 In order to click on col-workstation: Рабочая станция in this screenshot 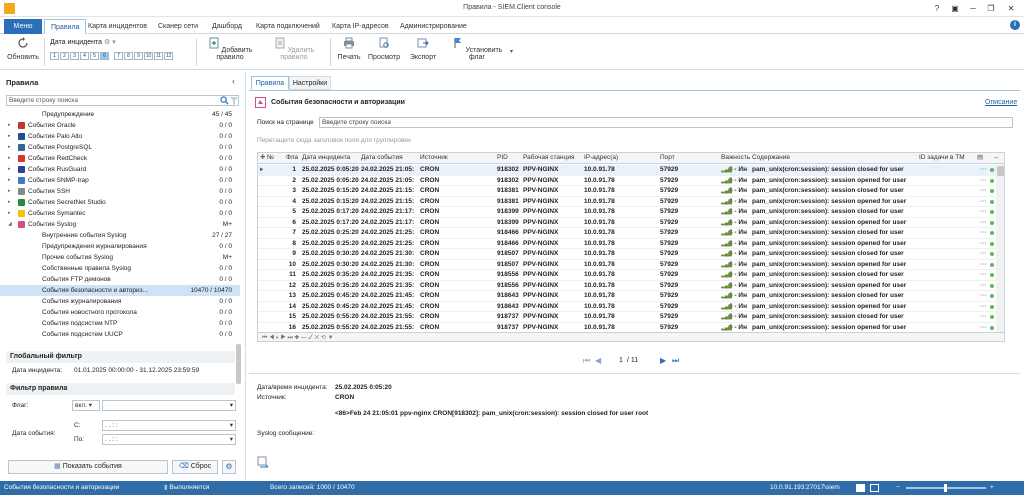, I will do `click(549, 158)`.